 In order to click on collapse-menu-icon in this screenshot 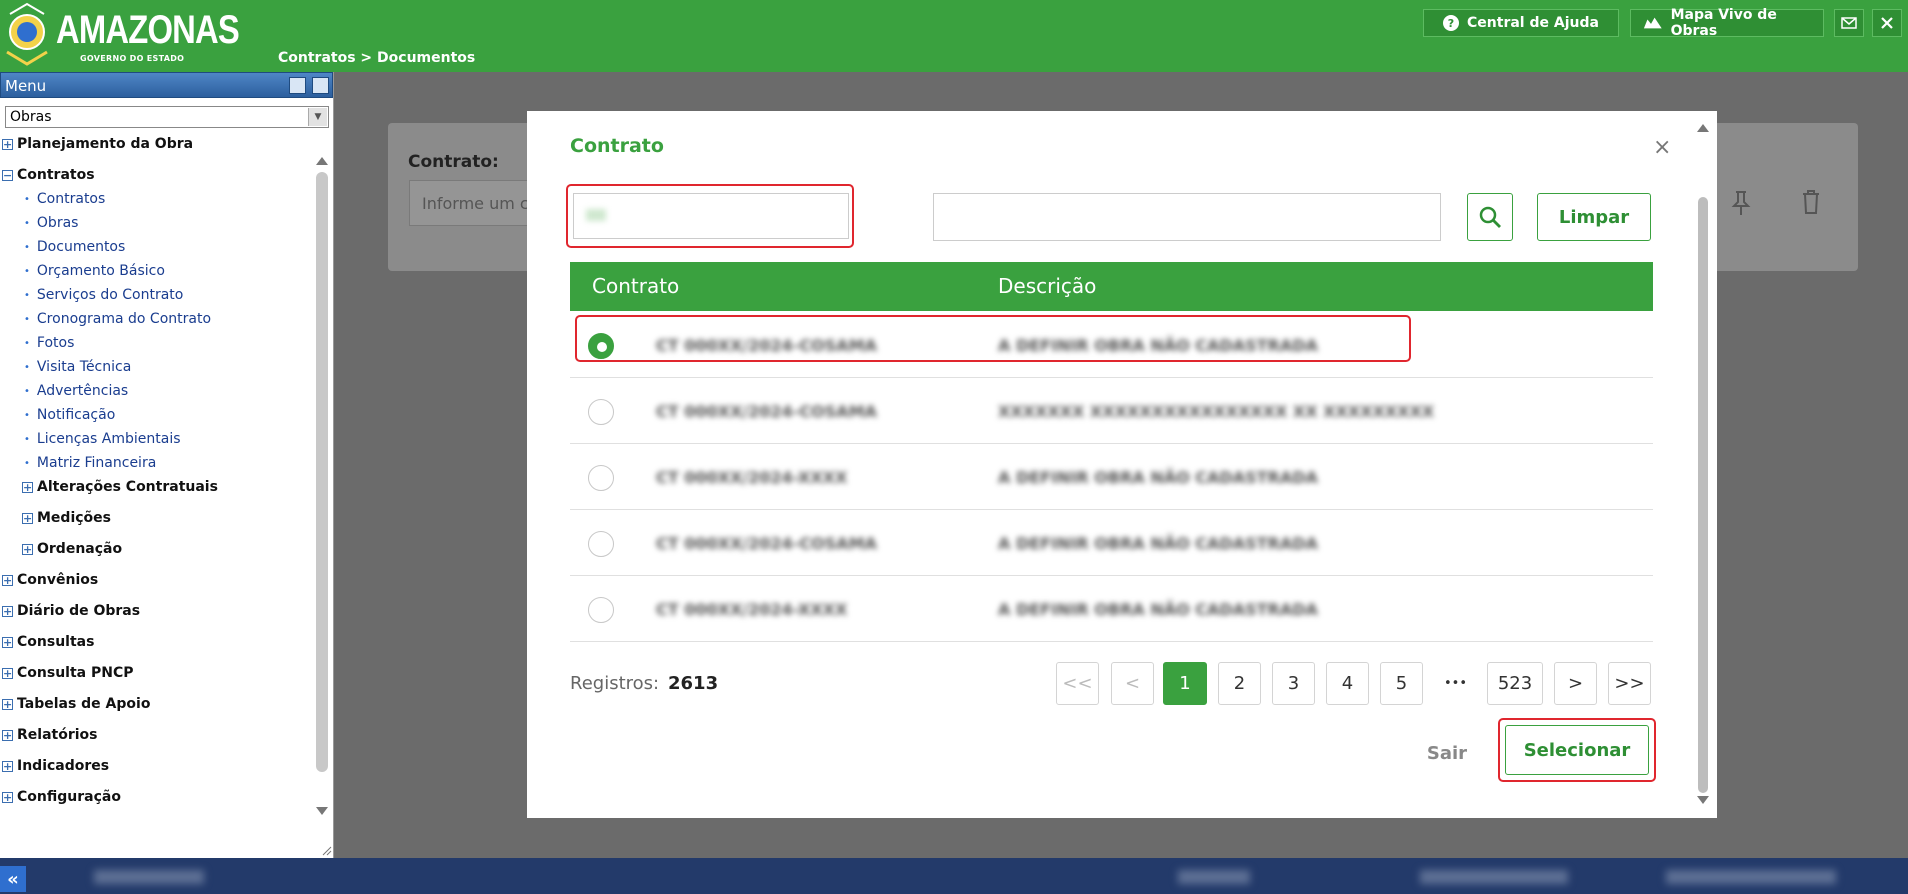, I will do `click(297, 85)`.